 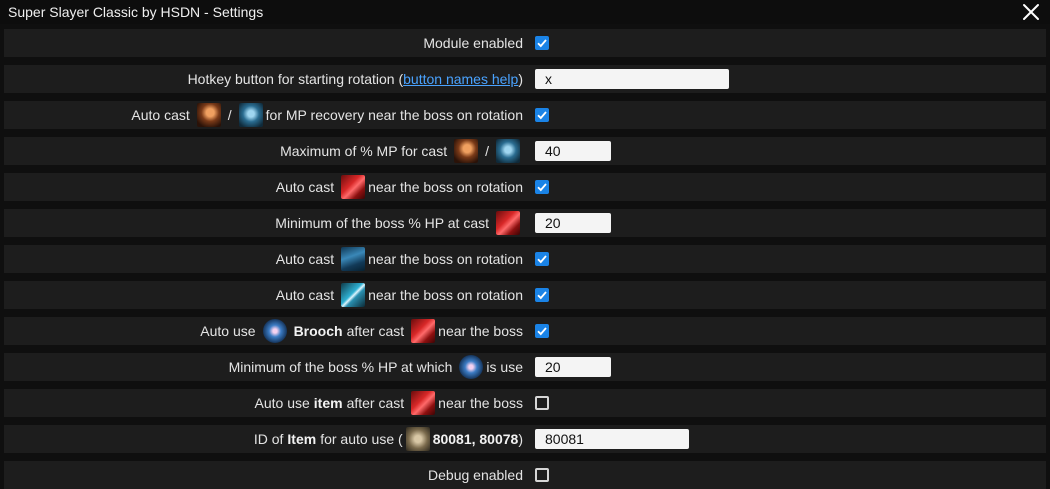 I want to click on module-enabled-checkbox, so click(x=542, y=43).